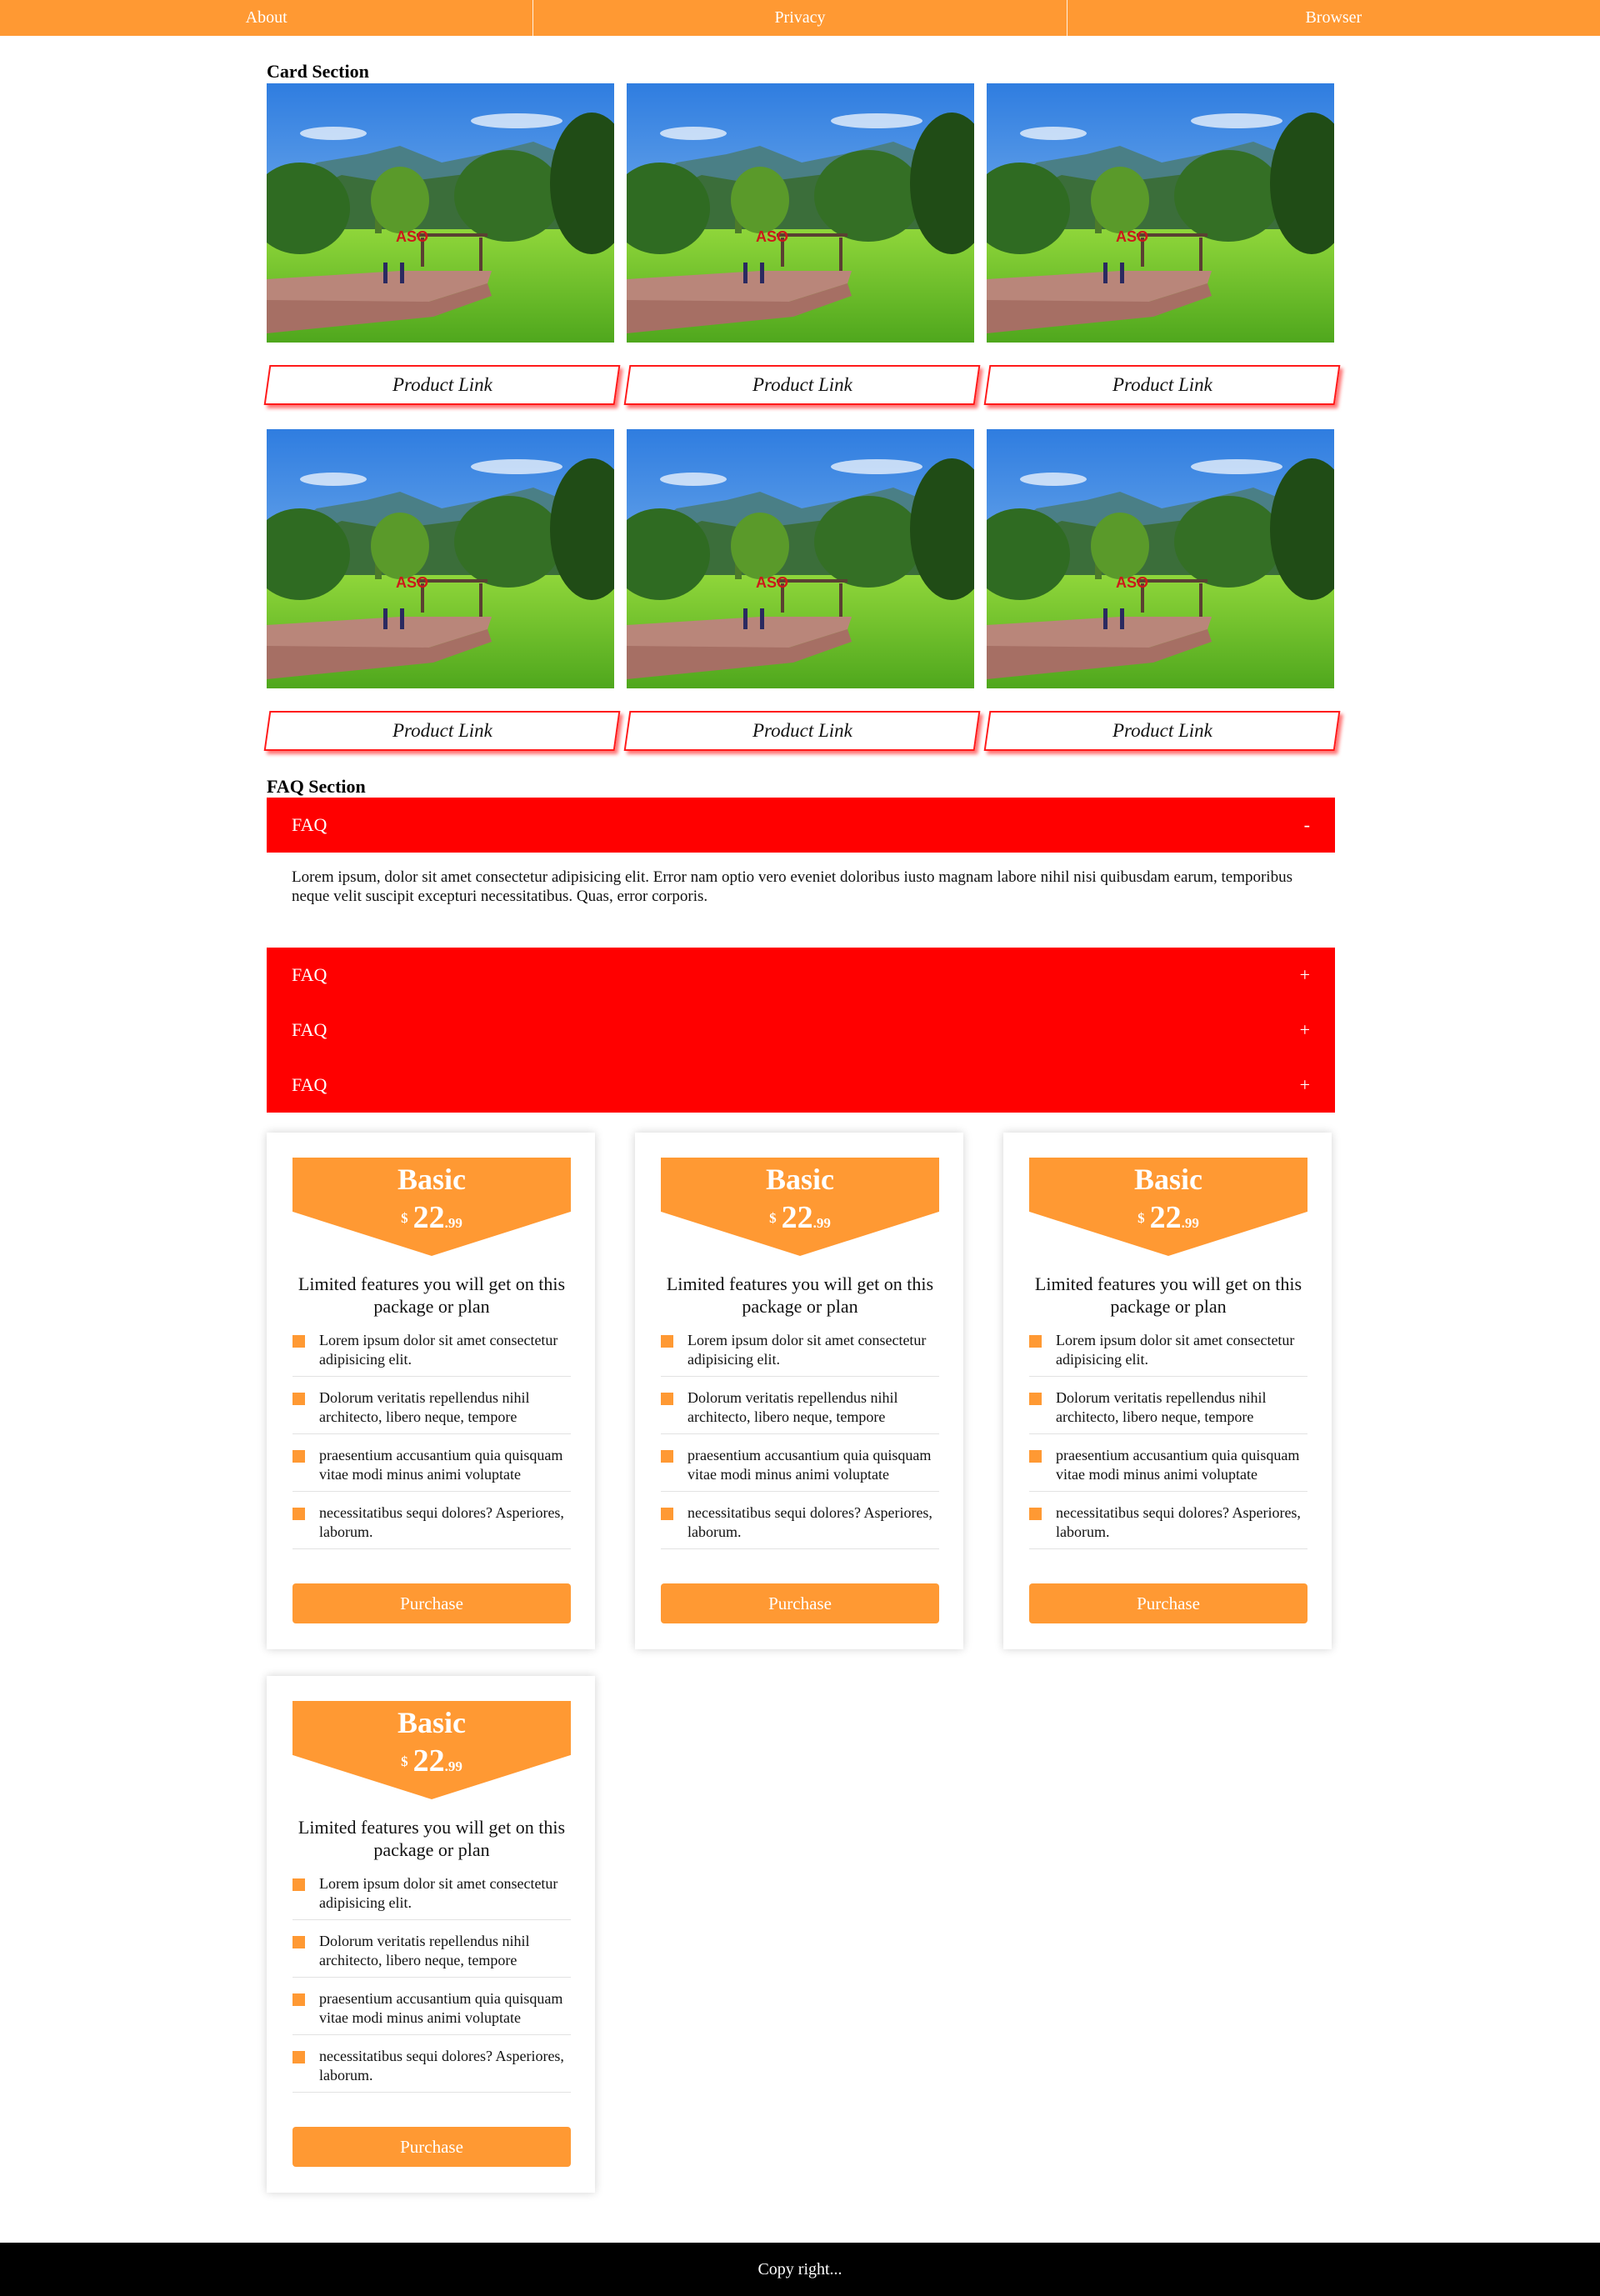  Describe the element at coordinates (1334, 18) in the screenshot. I see `nav-browser: Browser` at that location.